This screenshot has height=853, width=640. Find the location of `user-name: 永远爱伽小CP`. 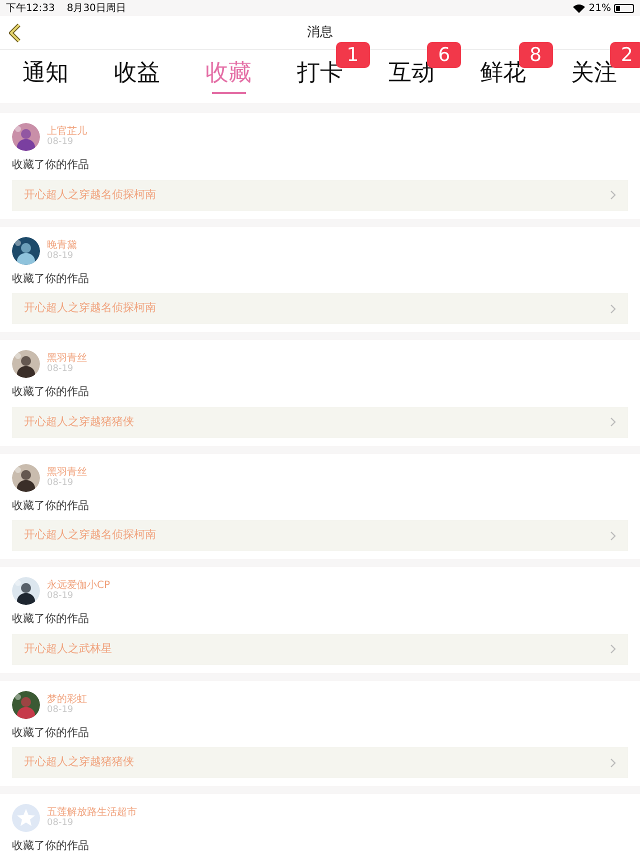

user-name: 永远爱伽小CP is located at coordinates (78, 585).